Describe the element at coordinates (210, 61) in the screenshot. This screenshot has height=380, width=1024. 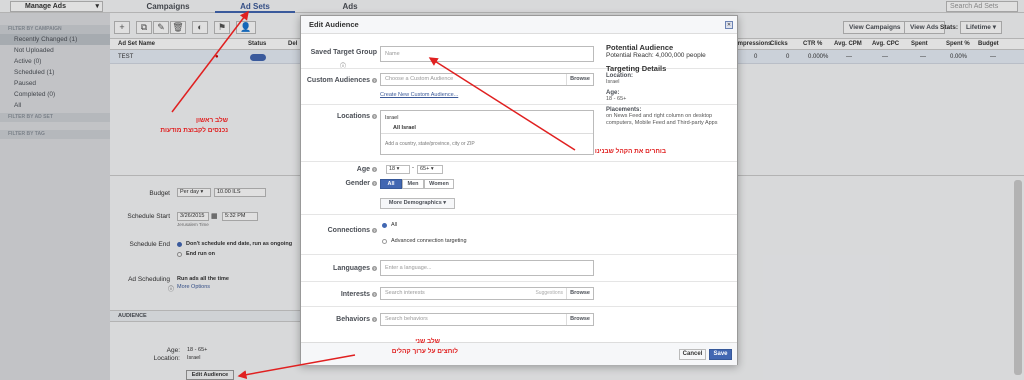
I see `arrow-to-adsets` at that location.